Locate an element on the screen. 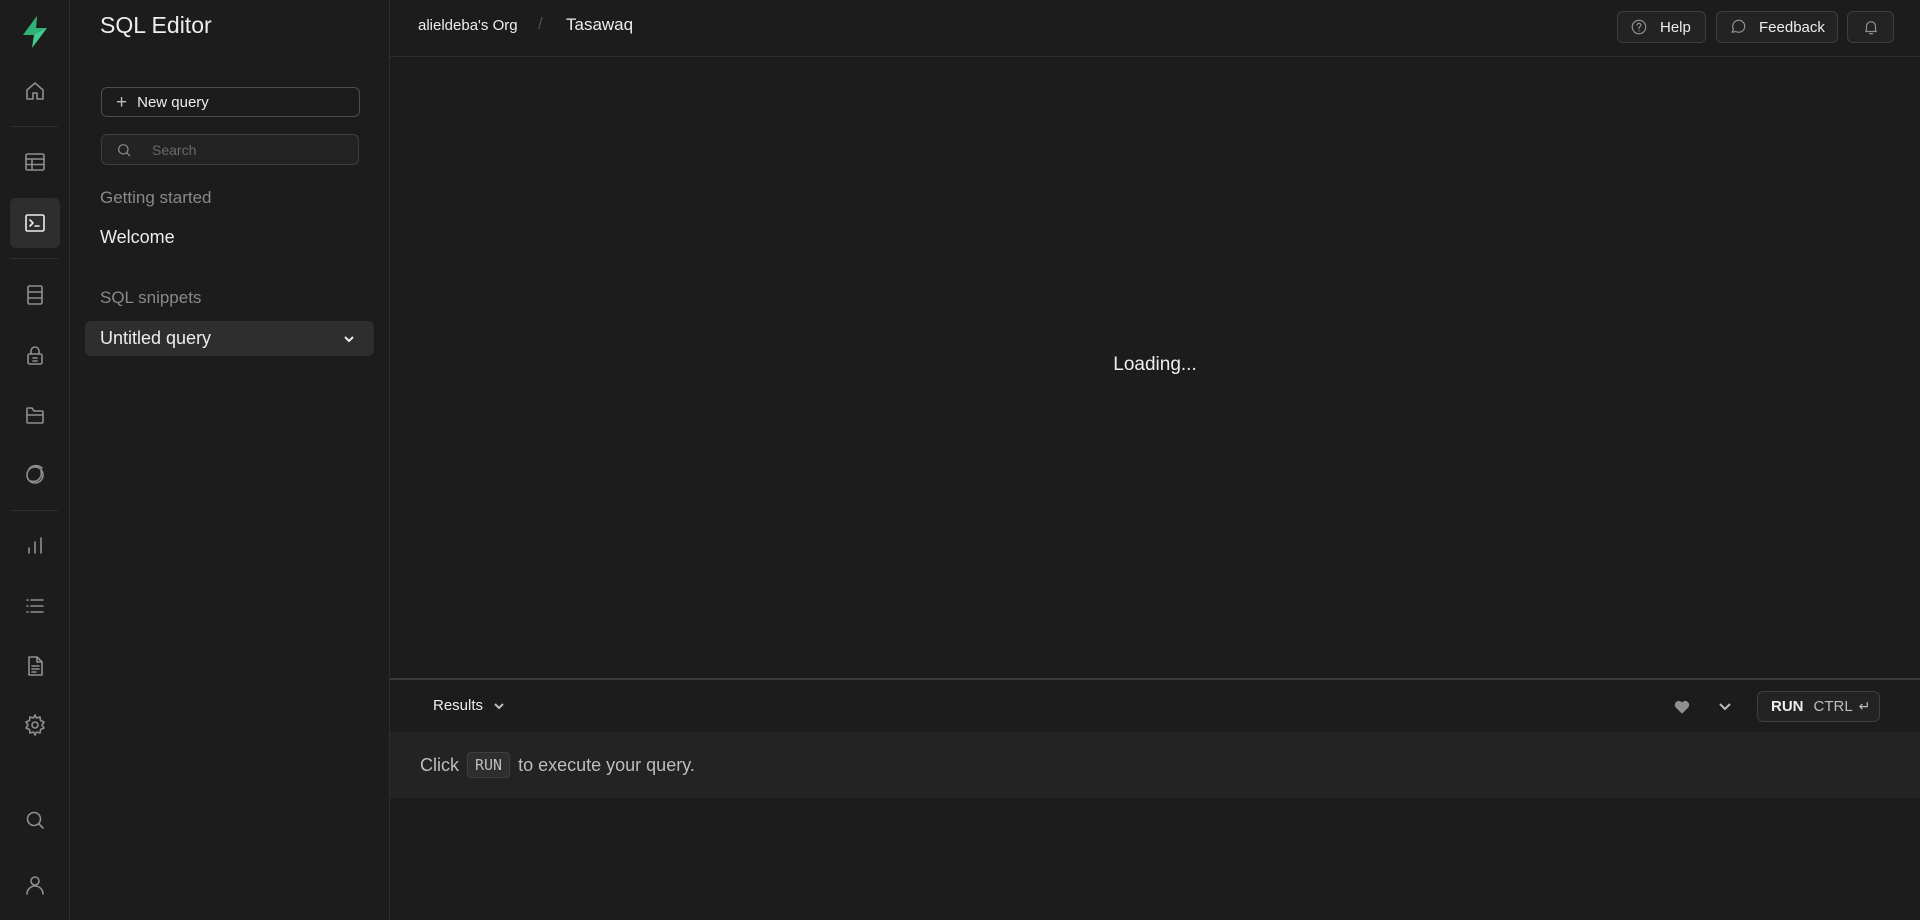 This screenshot has height=920, width=1920. hint-run-code: RUN is located at coordinates (489, 765).